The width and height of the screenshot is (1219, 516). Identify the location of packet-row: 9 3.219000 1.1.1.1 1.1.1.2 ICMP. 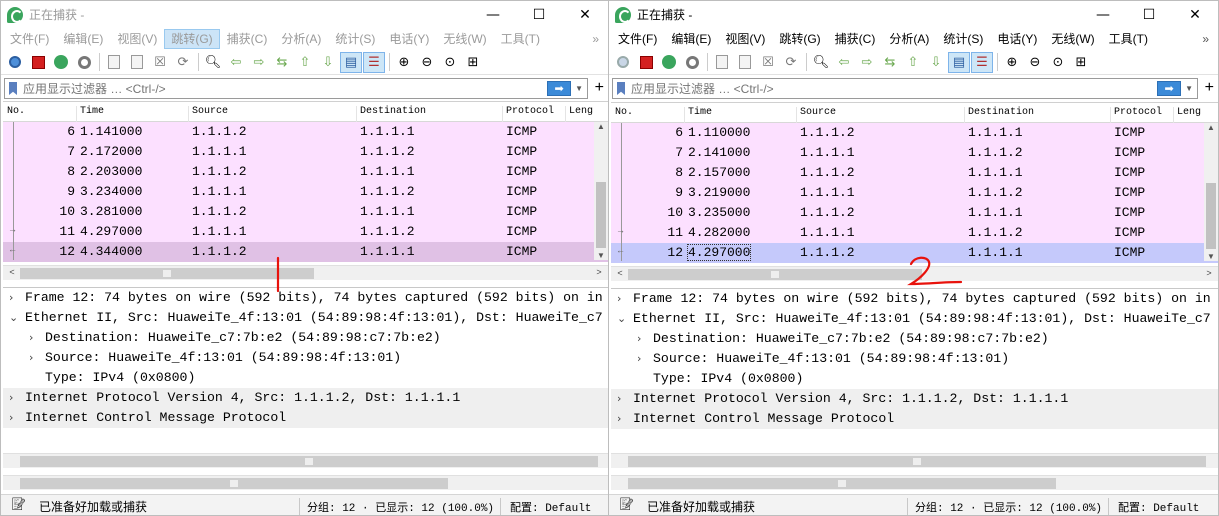
(914, 193).